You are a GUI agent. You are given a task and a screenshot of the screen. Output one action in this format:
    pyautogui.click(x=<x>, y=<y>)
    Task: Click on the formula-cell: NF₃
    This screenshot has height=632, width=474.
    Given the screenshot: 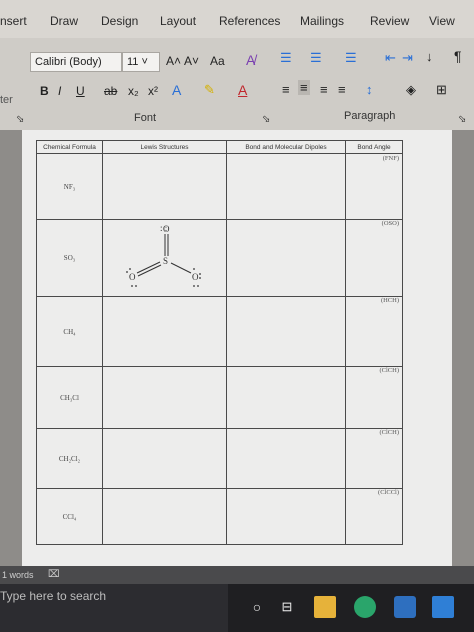 What is the action you would take?
    pyautogui.click(x=69, y=186)
    